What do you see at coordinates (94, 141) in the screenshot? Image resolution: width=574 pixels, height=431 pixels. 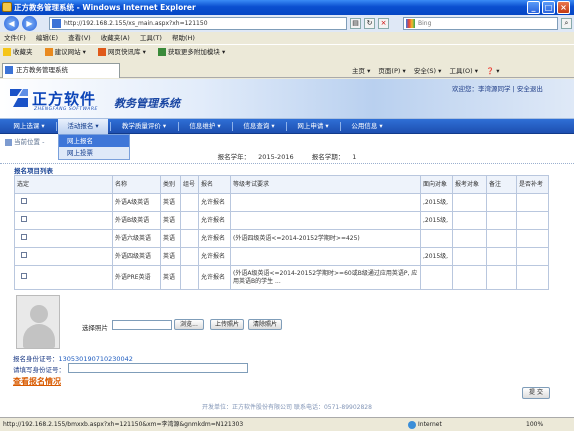 I see `dropdown-online-signup: 网上报名` at bounding box center [94, 141].